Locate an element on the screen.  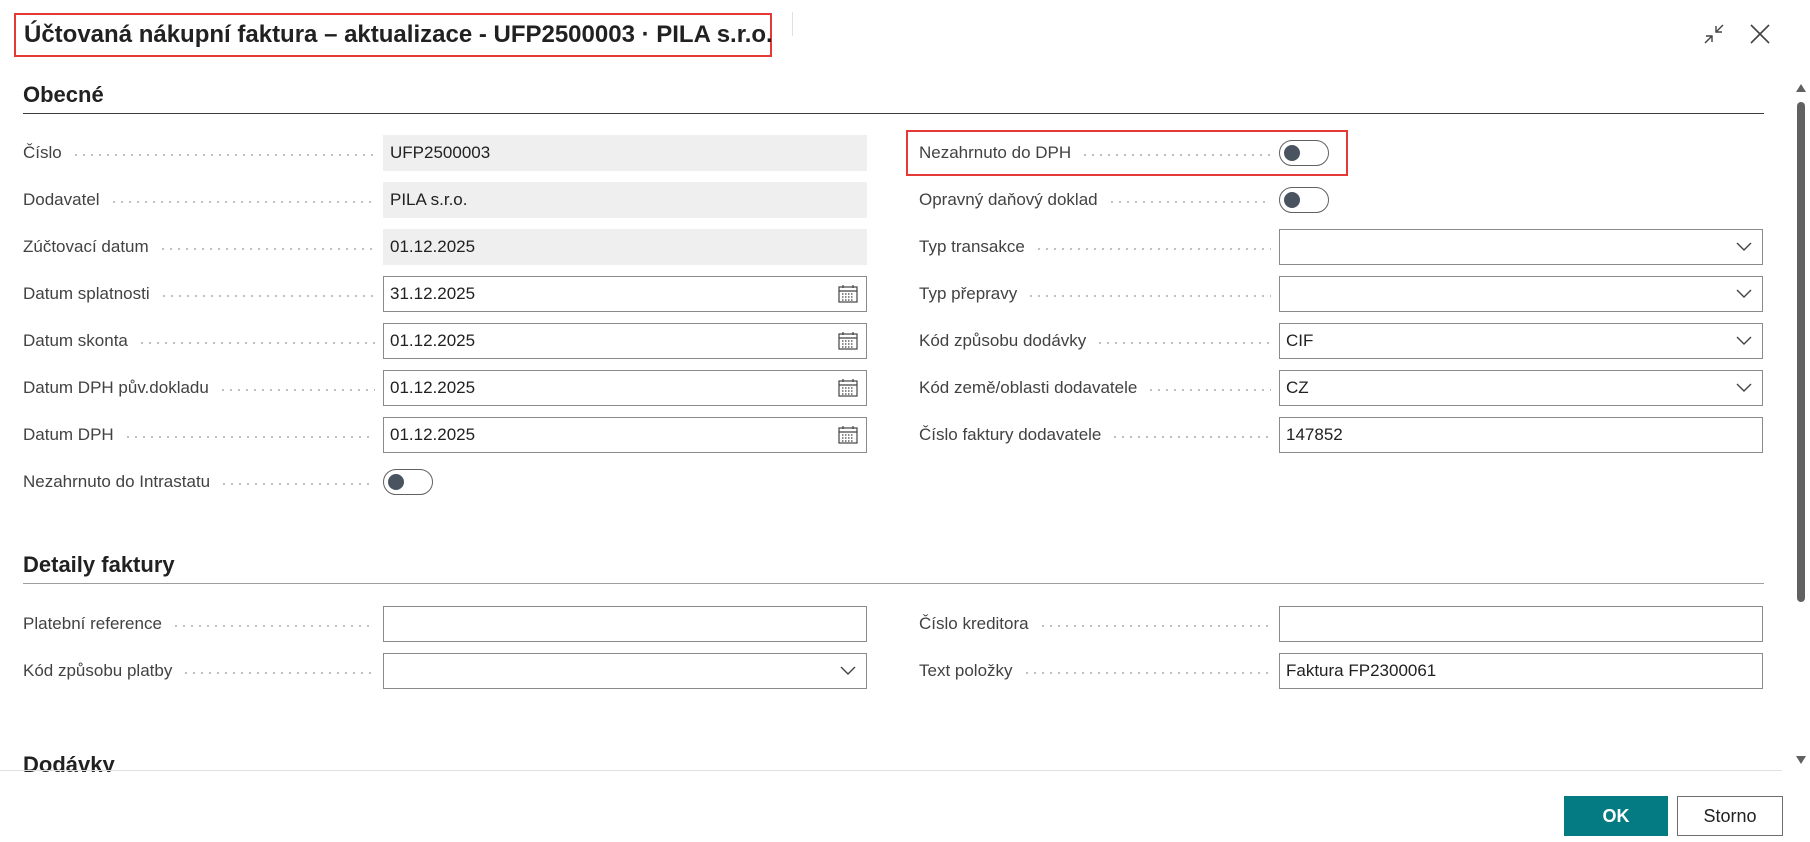
row-kod-zeme-oblasti: Kód země/oblasti dodavatele CZ is located at coordinates (1341, 388).